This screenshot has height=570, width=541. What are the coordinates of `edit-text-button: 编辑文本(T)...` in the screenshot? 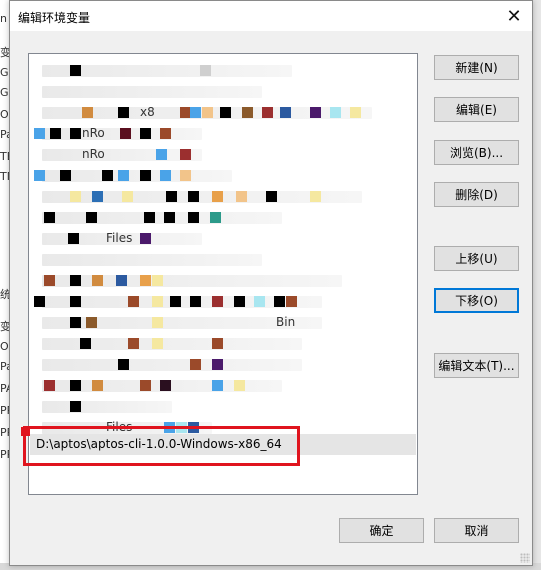 It's located at (476, 365).